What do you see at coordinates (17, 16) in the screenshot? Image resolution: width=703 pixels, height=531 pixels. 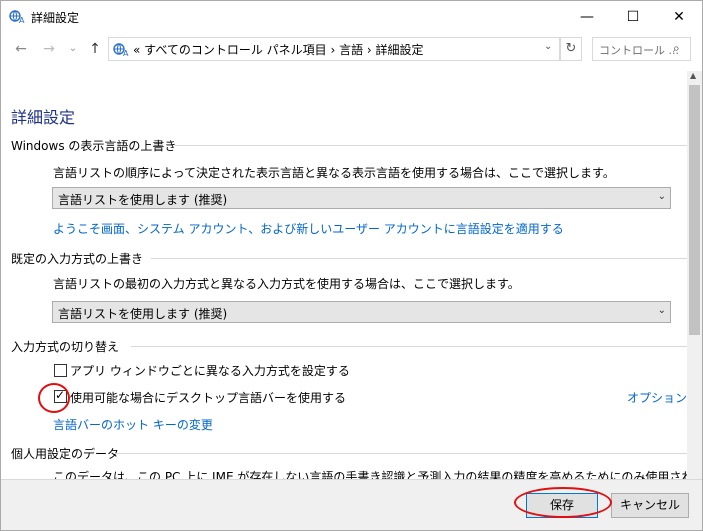 I see `language-settings-icon: A` at bounding box center [17, 16].